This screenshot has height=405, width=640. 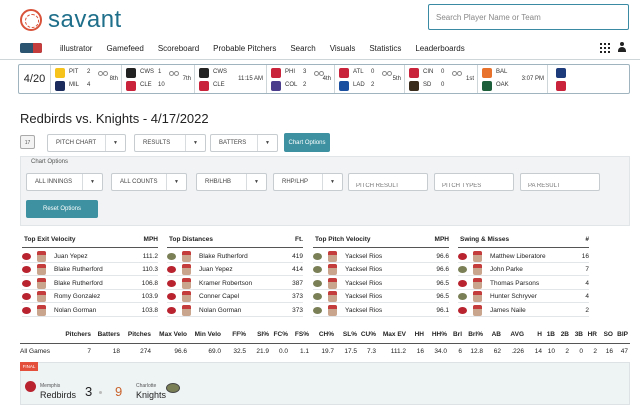 I want to click on leaderboard-row: Nolan Gorman 103.8, so click(x=90, y=310).